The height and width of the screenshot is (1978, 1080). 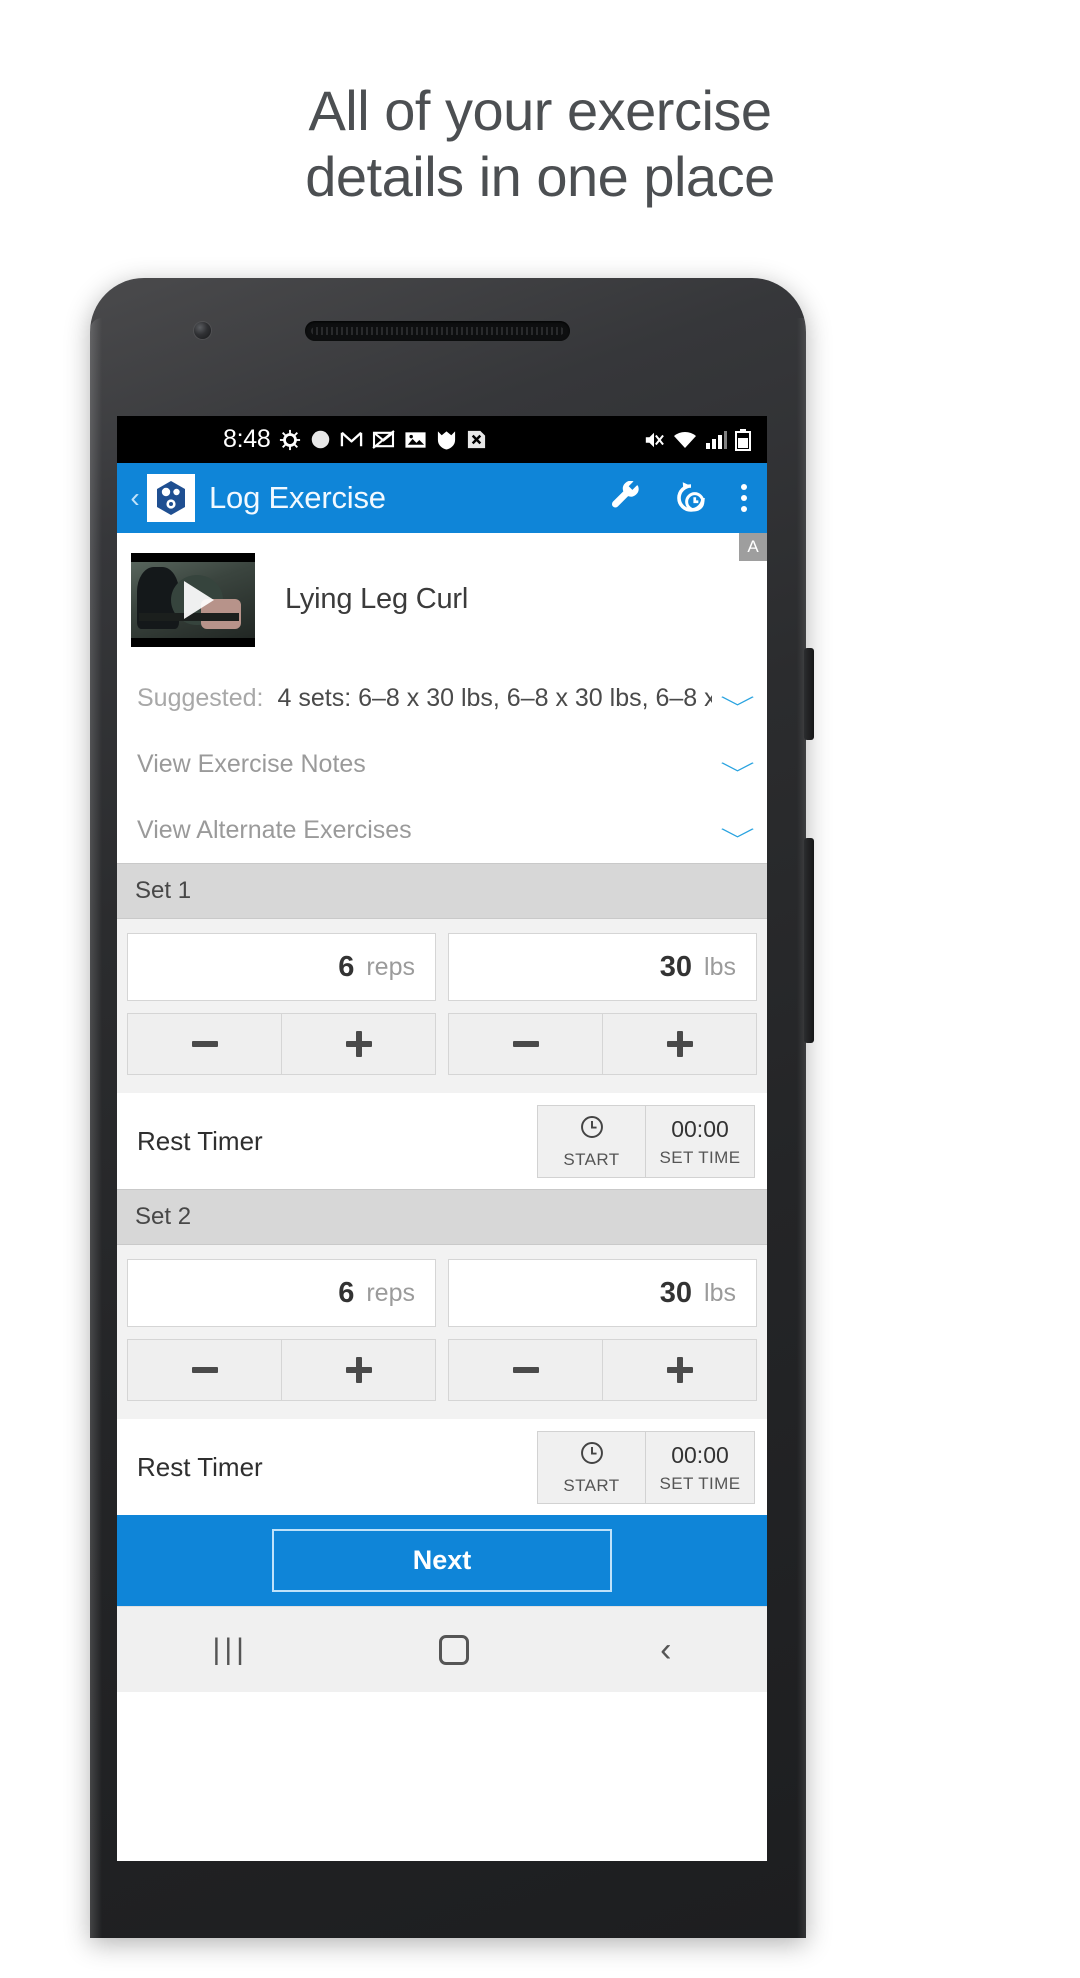 What do you see at coordinates (801, 1128) in the screenshot?
I see `phone-bezel-highlight-right` at bounding box center [801, 1128].